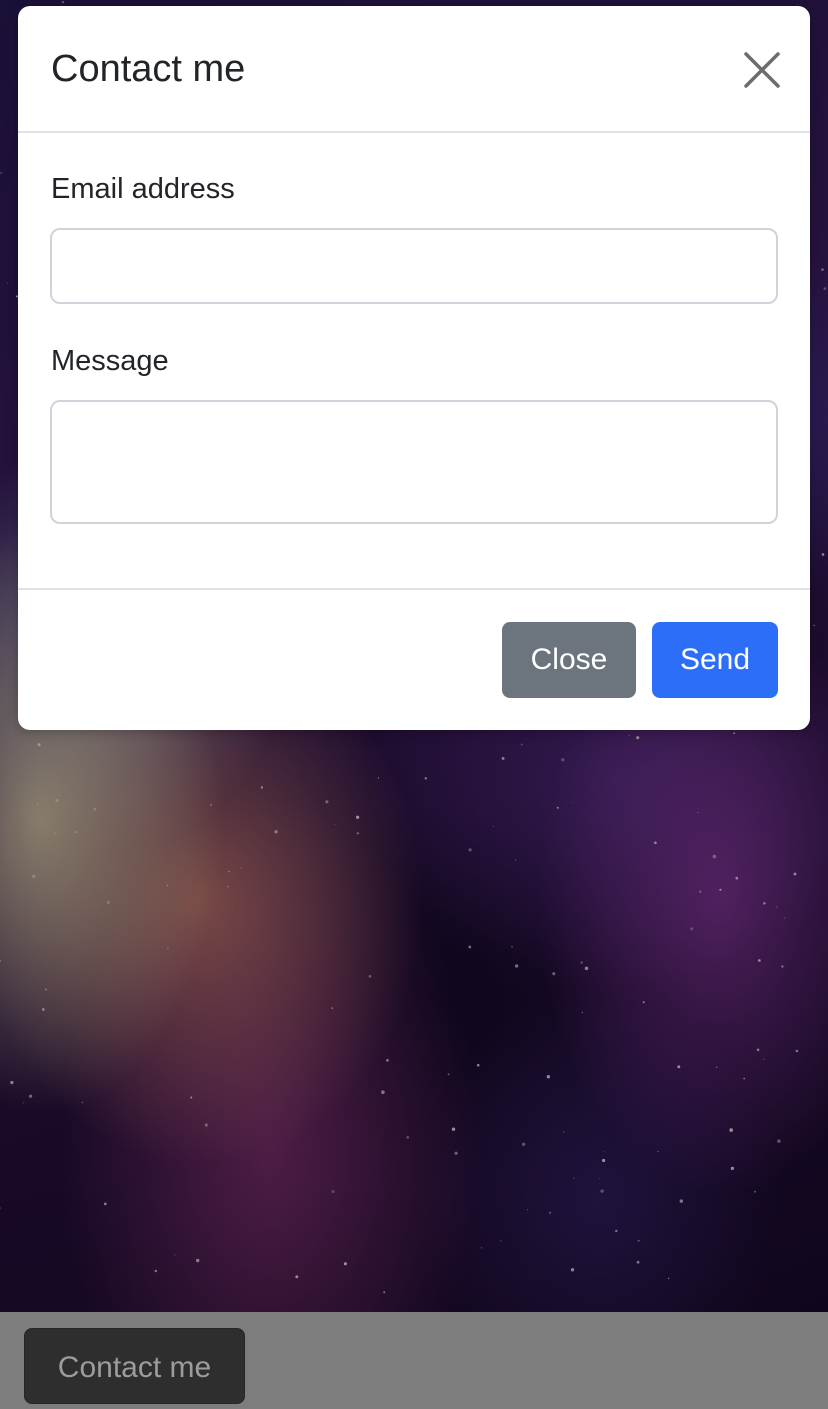 The image size is (828, 1409). Describe the element at coordinates (110, 361) in the screenshot. I see `message-label: Message` at that location.